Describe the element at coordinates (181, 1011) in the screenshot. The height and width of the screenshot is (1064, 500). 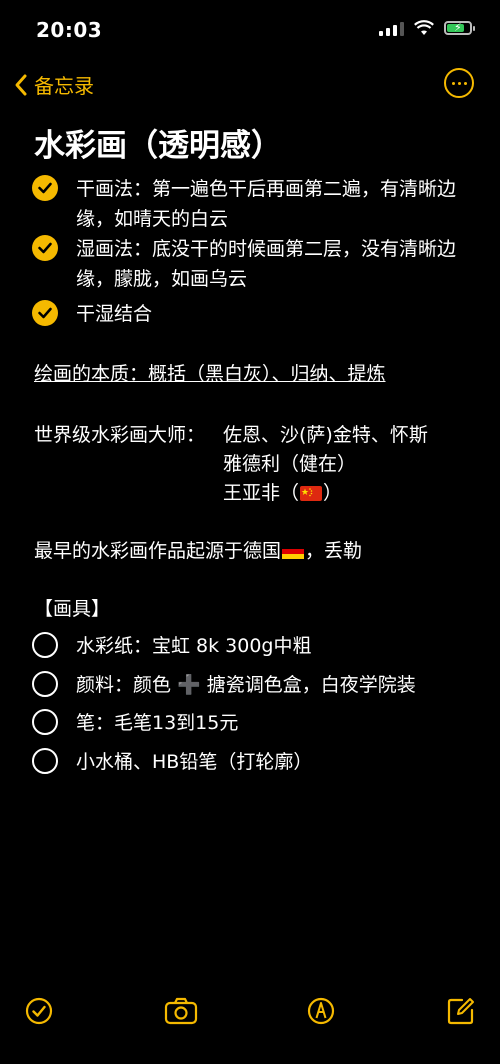
I see `camera-icon` at that location.